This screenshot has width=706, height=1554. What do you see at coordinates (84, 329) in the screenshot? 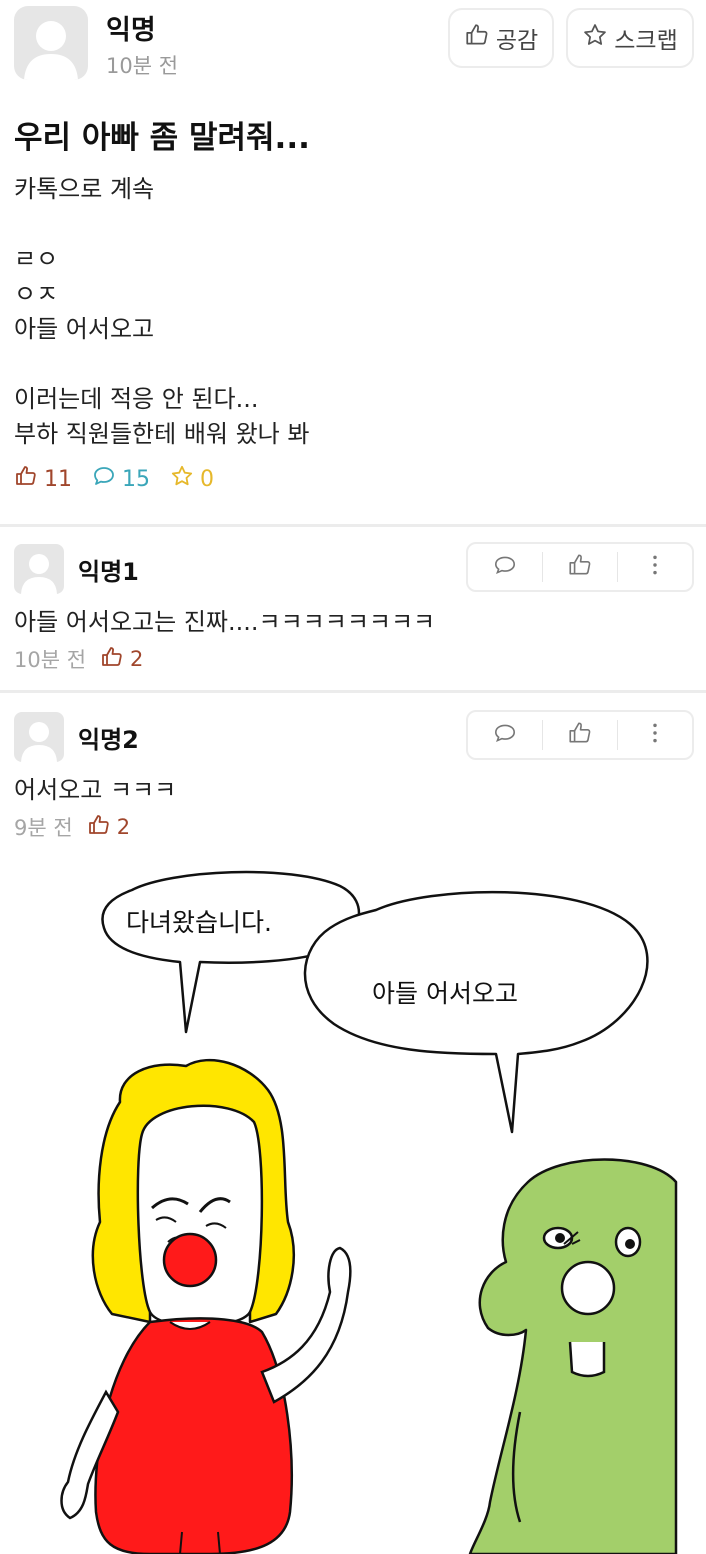
I see `post-body-line: 아들 어서오고` at bounding box center [84, 329].